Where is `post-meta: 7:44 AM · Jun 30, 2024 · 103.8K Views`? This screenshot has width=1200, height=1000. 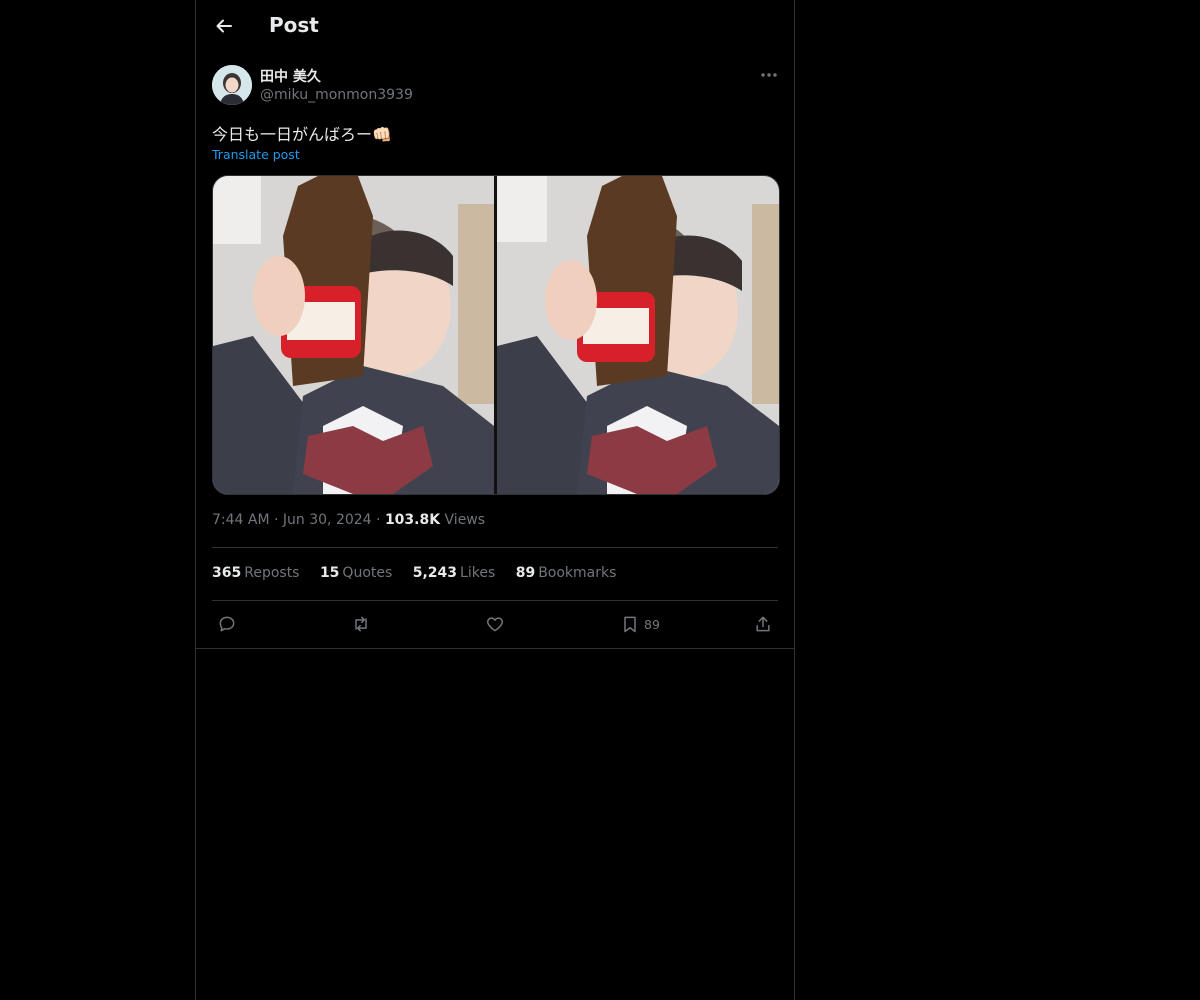
post-meta: 7:44 AM · Jun 30, 2024 · 103.8K Views is located at coordinates (349, 520).